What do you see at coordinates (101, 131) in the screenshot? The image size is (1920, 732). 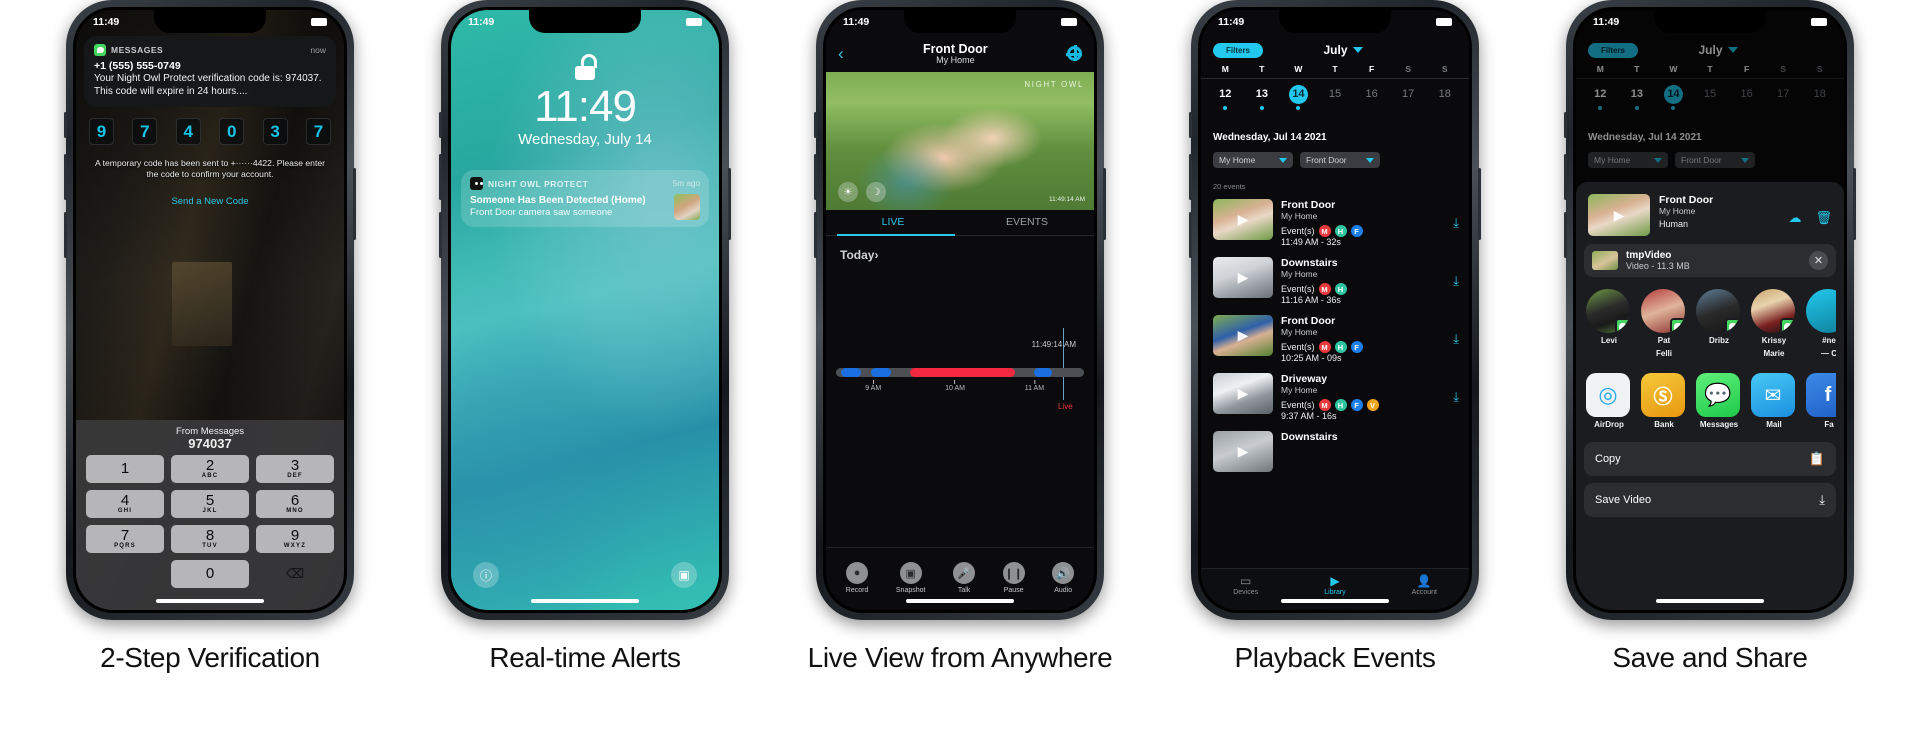 I see `code-digit-1: 9` at bounding box center [101, 131].